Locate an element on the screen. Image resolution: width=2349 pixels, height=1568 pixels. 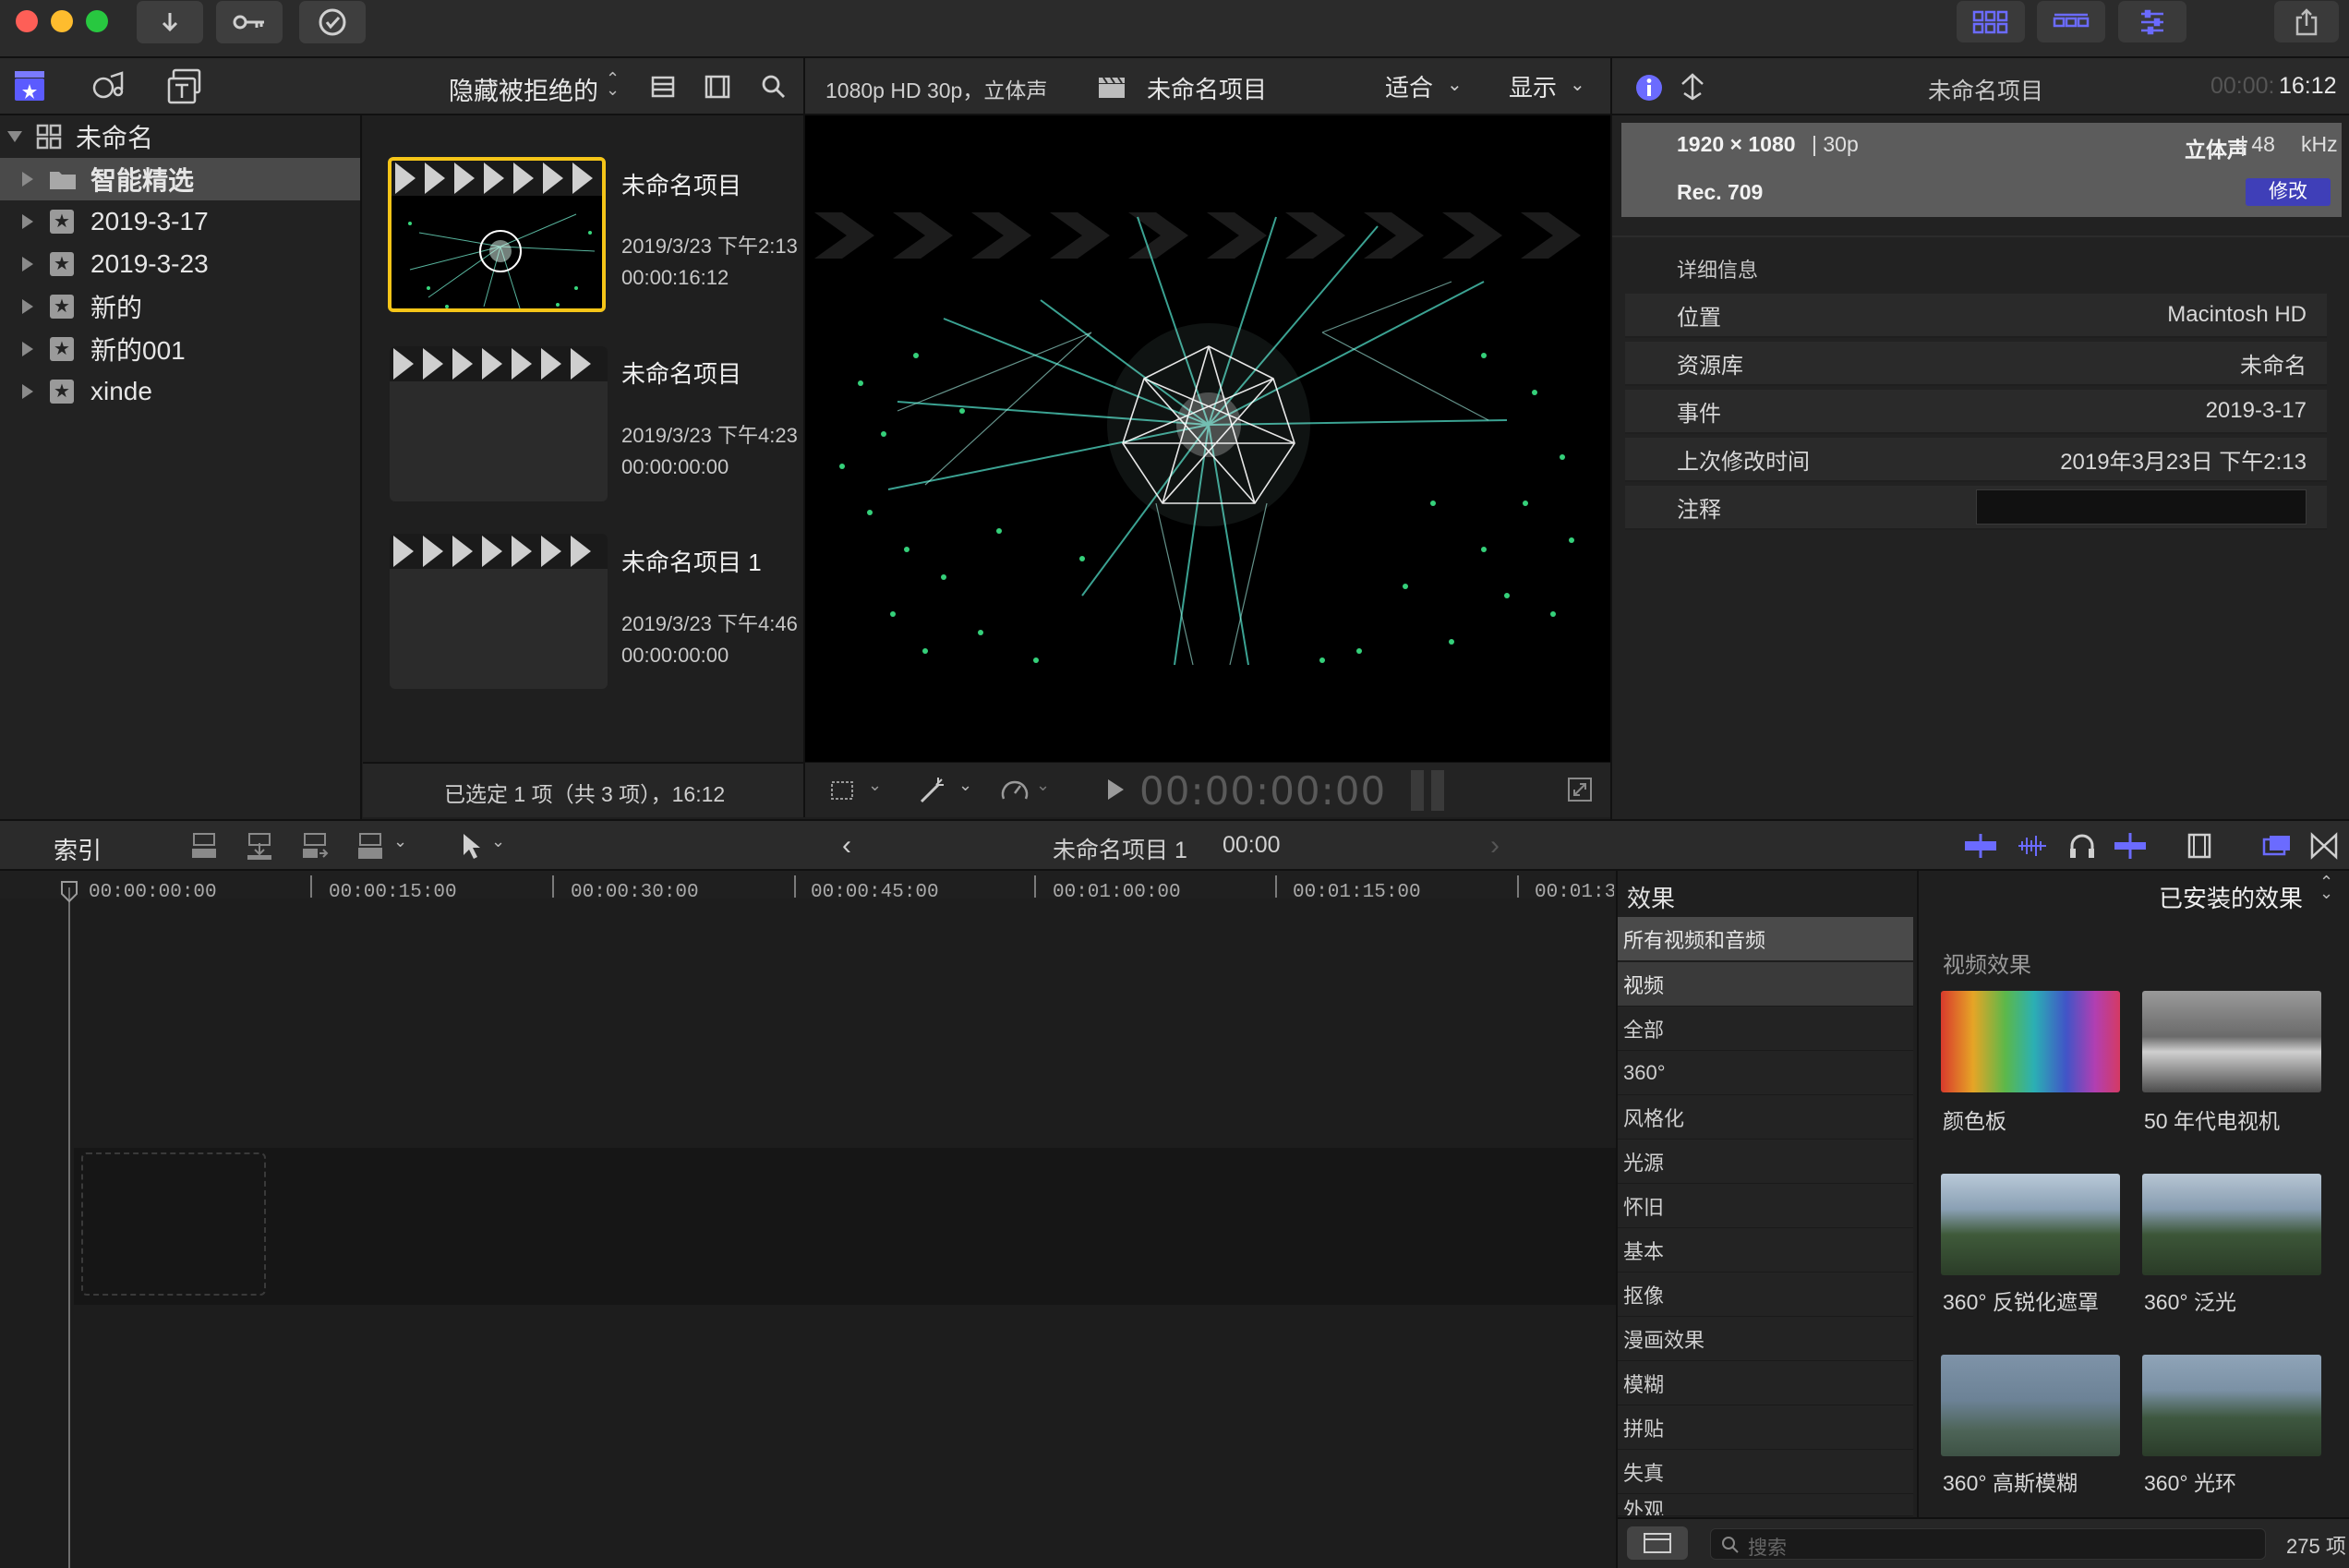
clip-thumbnail-selected is located at coordinates (497, 234).